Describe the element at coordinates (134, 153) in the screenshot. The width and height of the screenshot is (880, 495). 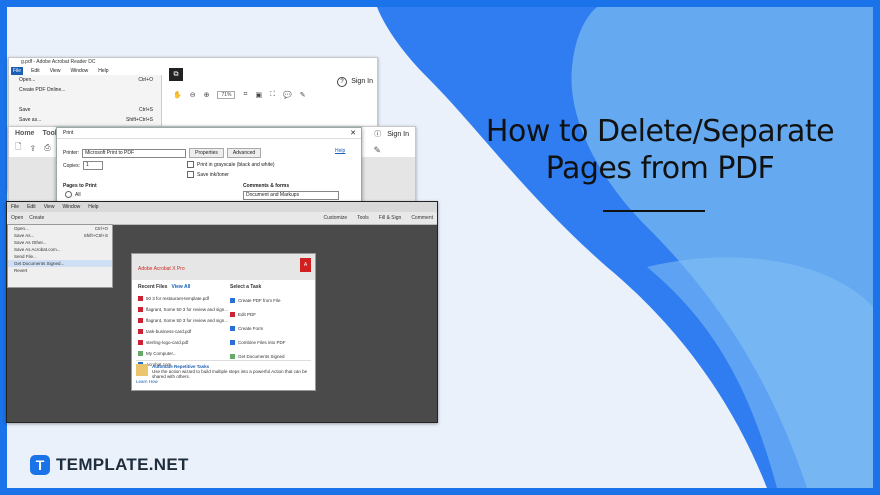
I see `printer-select: Microsoft Print to PDF` at that location.